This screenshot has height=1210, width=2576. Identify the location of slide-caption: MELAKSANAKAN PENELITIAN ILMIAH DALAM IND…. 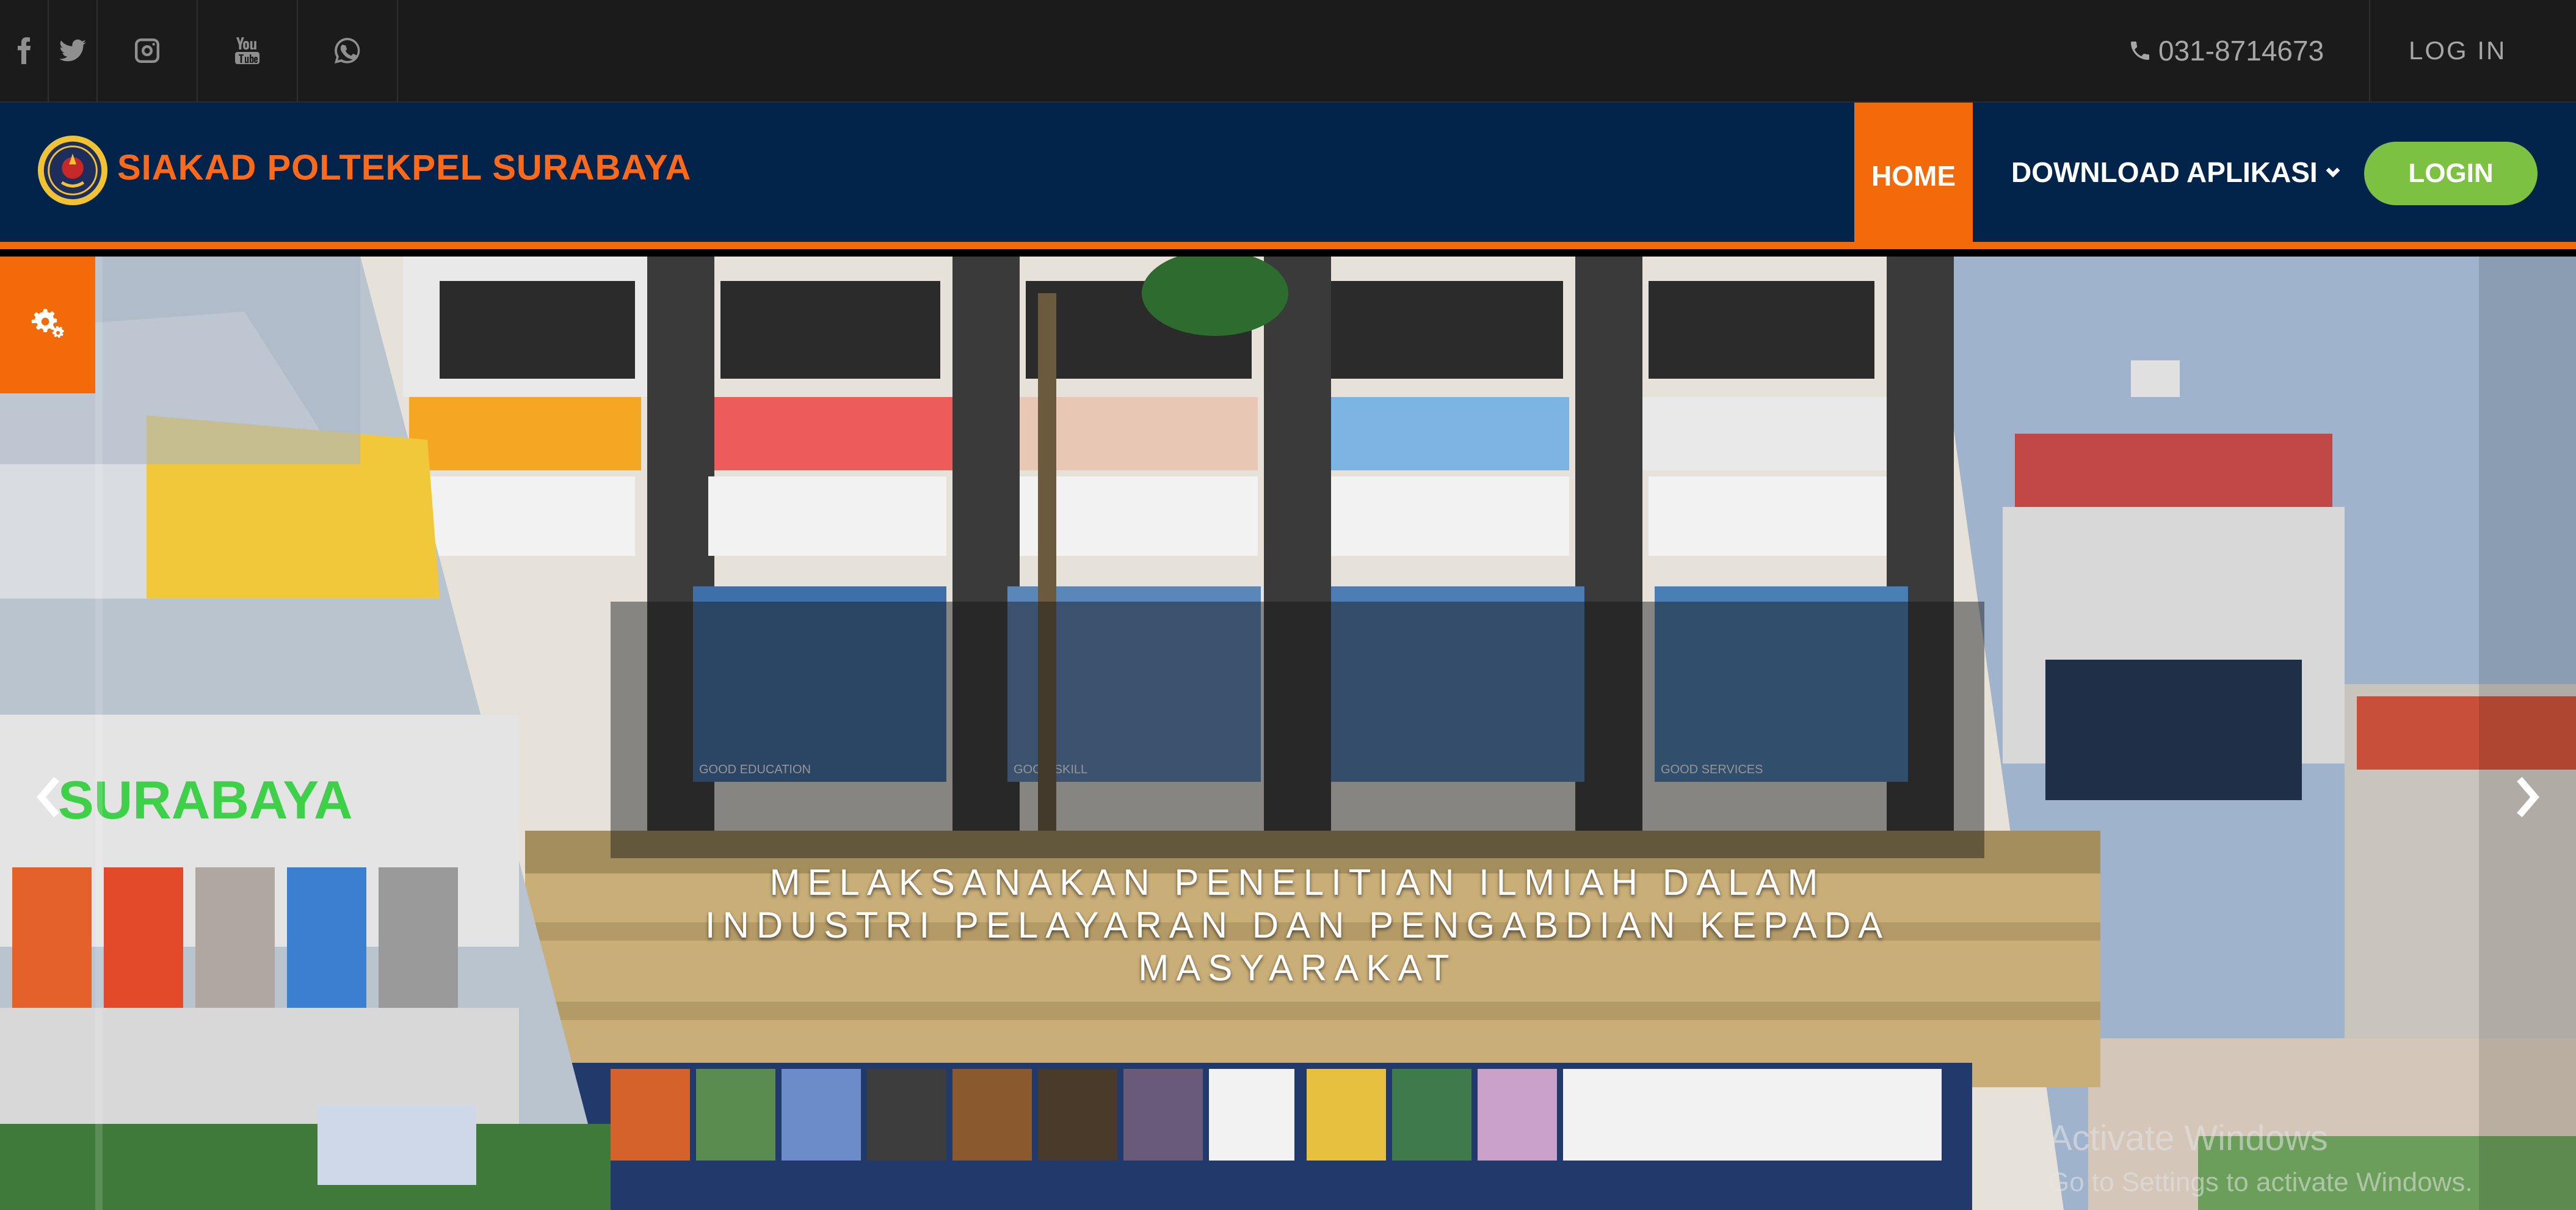
(1297, 925).